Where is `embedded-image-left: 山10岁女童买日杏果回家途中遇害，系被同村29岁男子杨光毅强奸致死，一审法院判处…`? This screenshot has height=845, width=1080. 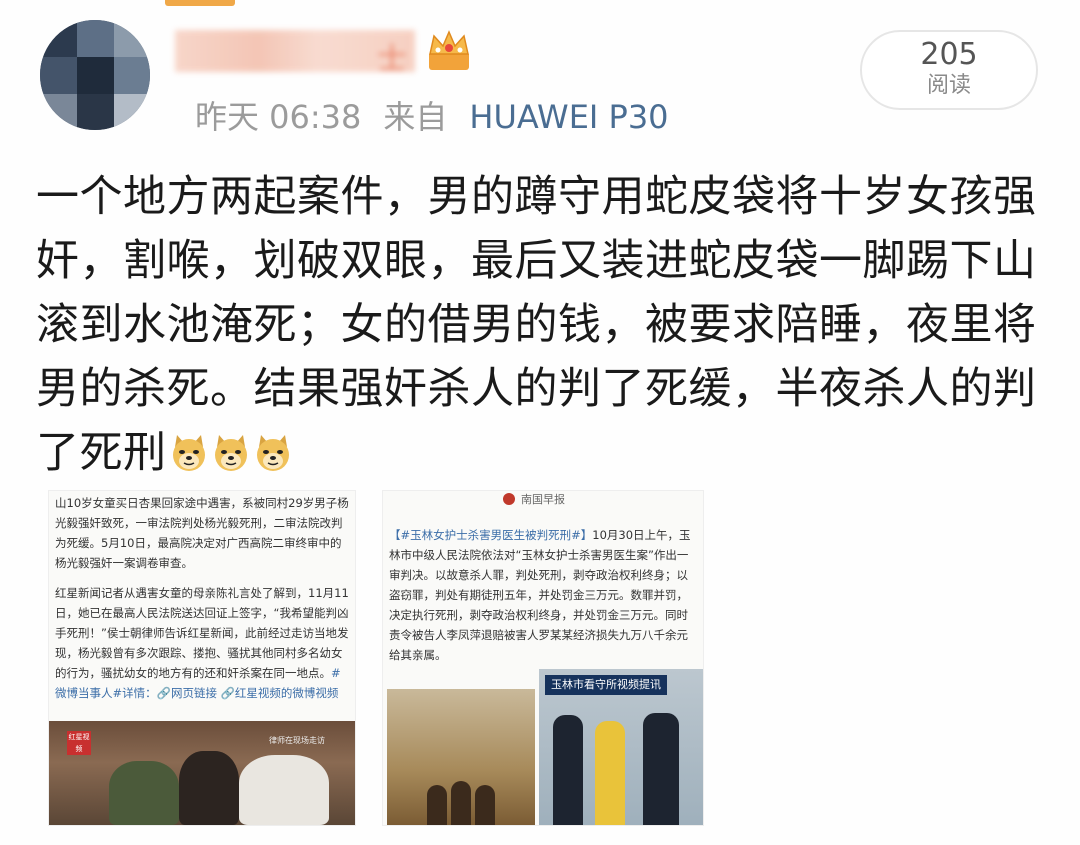 embedded-image-left: 山10岁女童买日杏果回家途中遇害，系被同村29岁男子杨光毅强奸致死，一审法院判处… is located at coordinates (202, 658).